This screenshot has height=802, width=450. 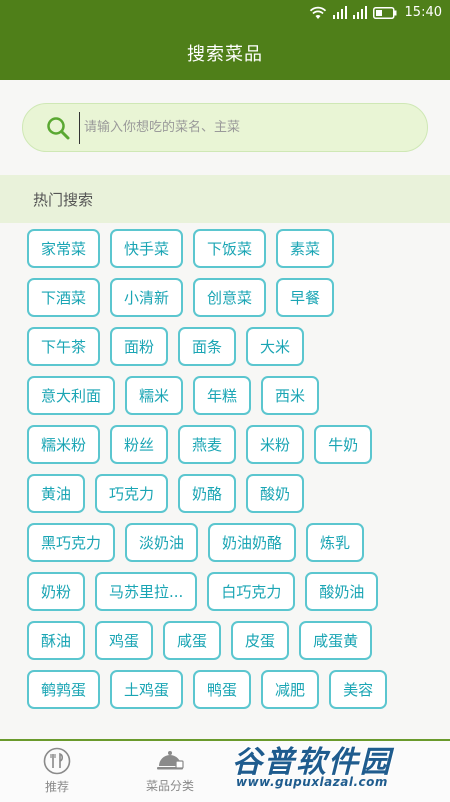 I want to click on hot-search-tag: 下饭菜, so click(x=230, y=248).